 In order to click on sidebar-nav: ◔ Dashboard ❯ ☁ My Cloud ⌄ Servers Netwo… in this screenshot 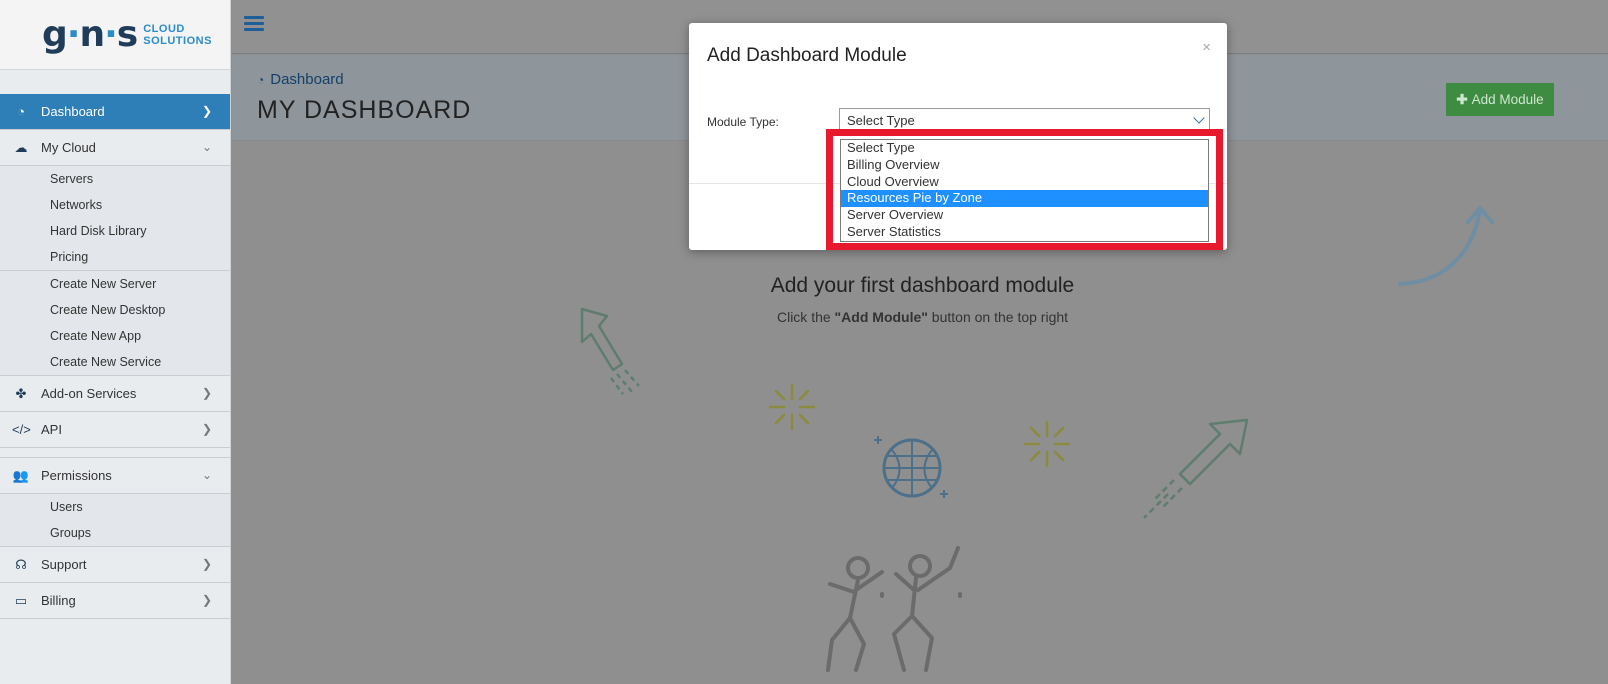, I will do `click(115, 356)`.